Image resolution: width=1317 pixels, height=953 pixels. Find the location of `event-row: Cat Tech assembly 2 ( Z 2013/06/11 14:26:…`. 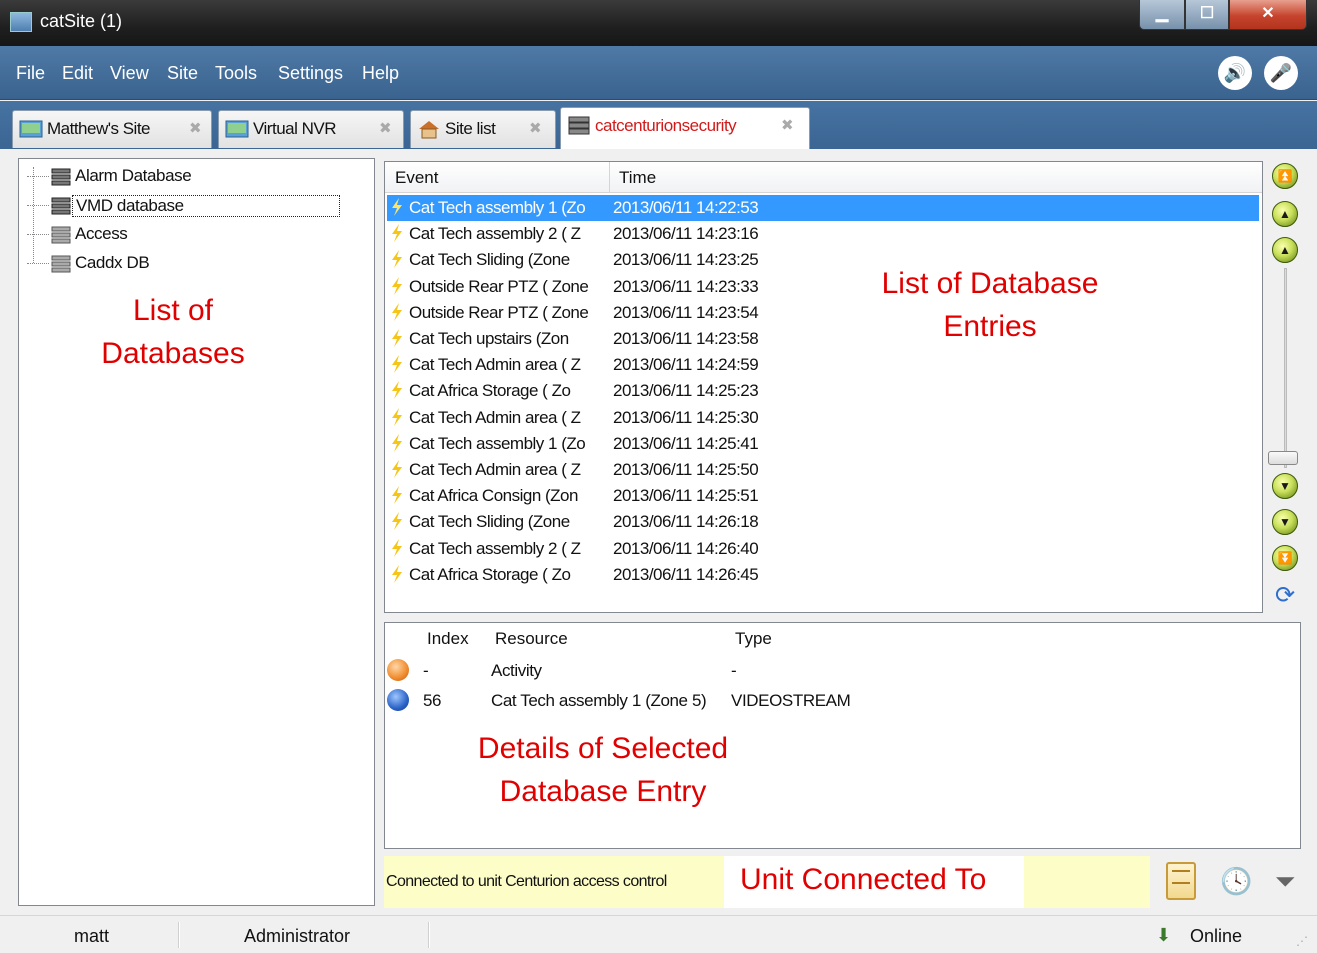

event-row: Cat Tech assembly 2 ( Z 2013/06/11 14:26:… is located at coordinates (823, 549).